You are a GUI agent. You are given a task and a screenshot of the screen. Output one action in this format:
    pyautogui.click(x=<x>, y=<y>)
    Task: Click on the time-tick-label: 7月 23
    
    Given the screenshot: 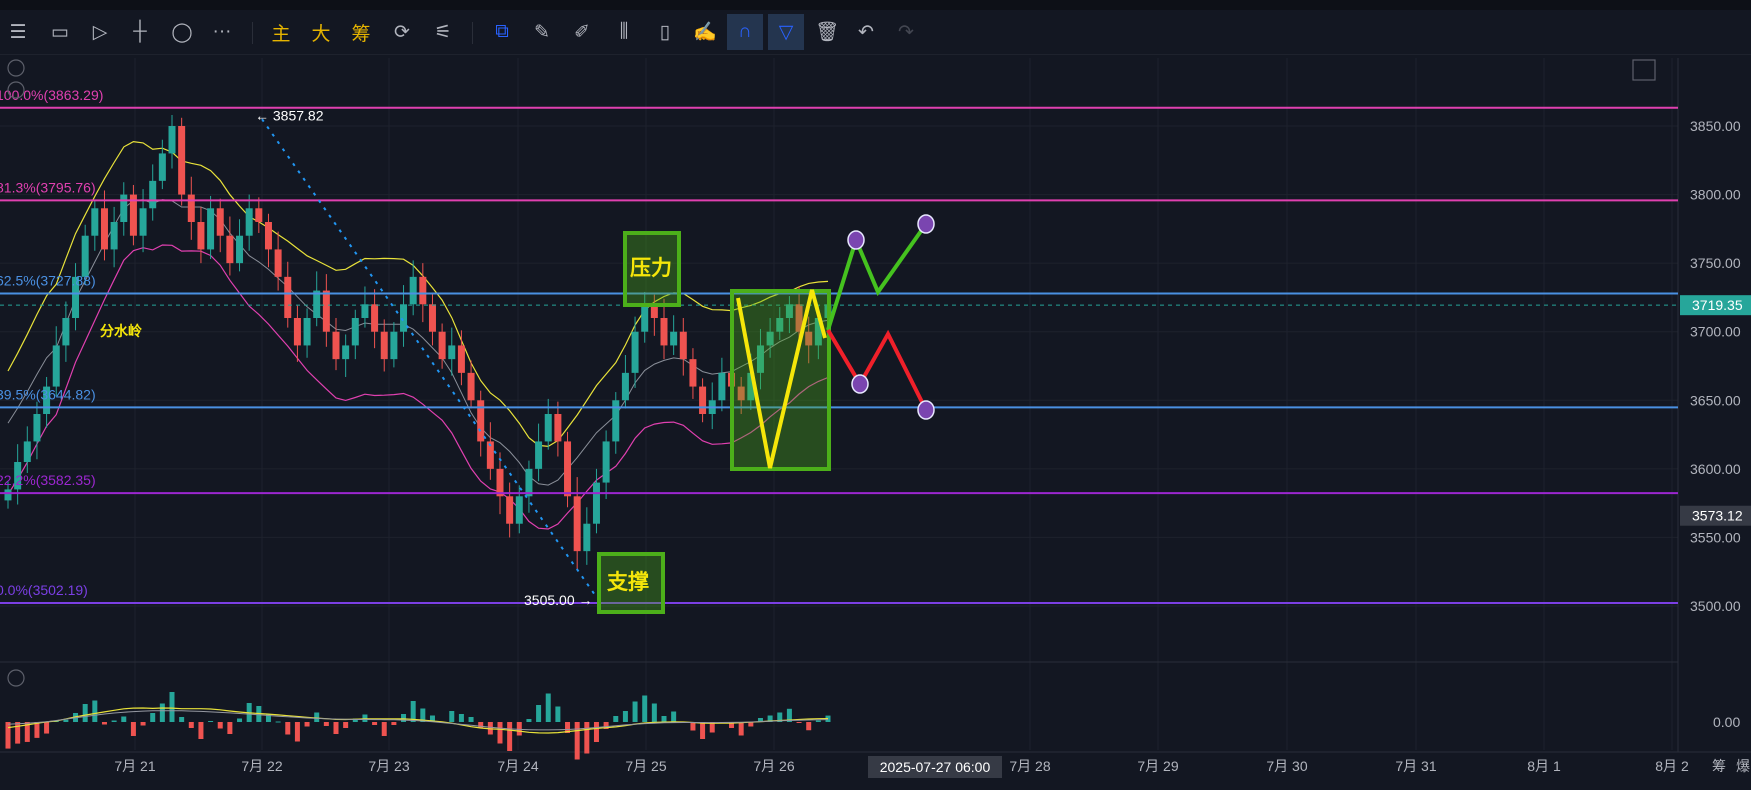 What is the action you would take?
    pyautogui.click(x=388, y=766)
    